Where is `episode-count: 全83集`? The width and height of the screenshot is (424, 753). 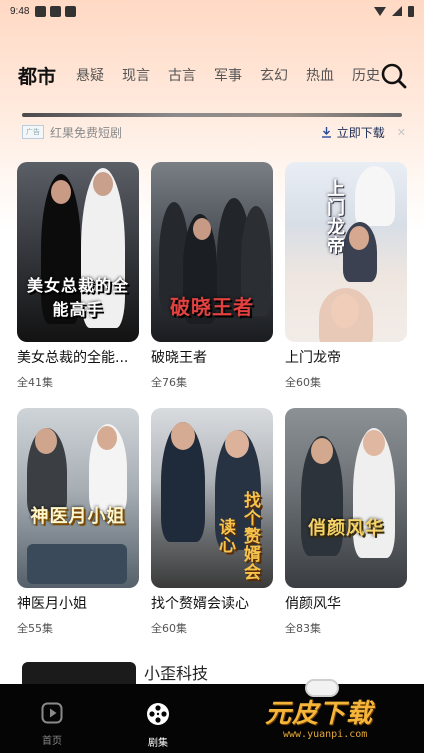
episode-count: 全83集 is located at coordinates (303, 628).